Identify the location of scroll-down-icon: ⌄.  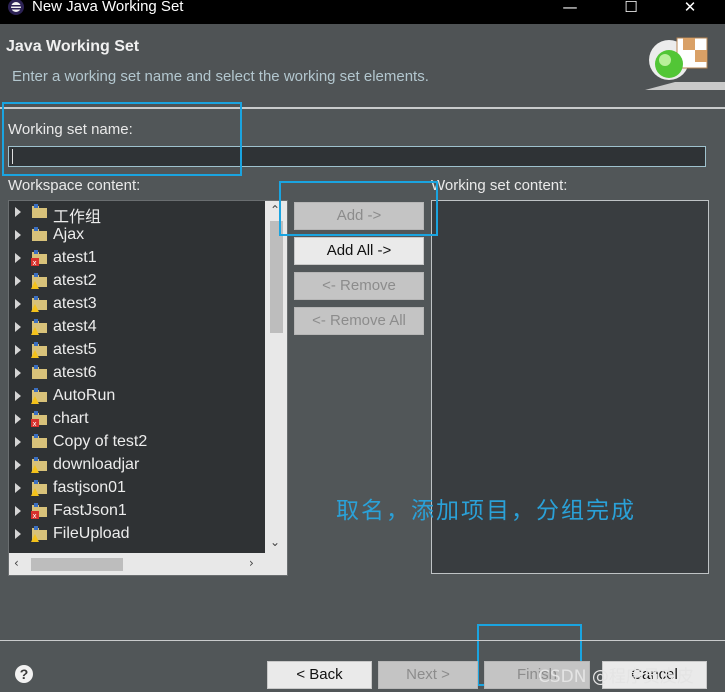
(275, 542).